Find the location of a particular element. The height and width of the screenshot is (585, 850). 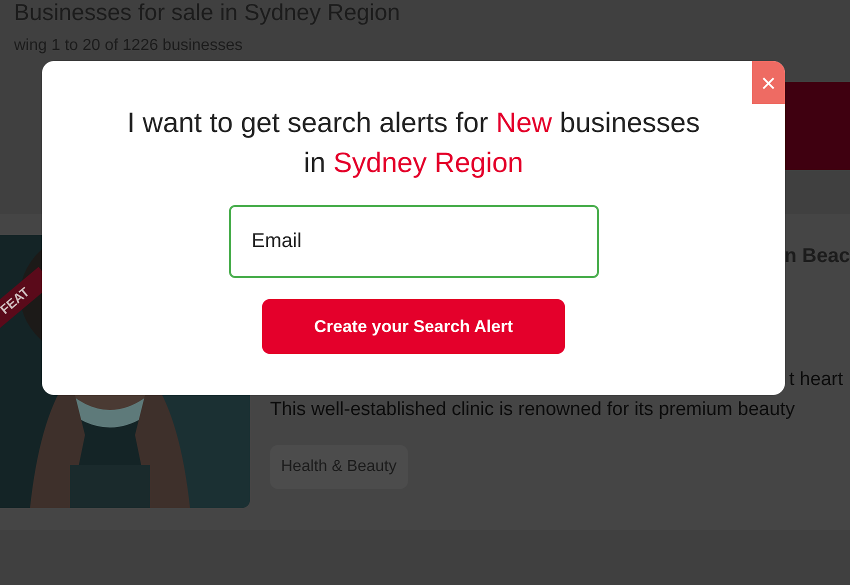

email-field: Email is located at coordinates (413, 241).